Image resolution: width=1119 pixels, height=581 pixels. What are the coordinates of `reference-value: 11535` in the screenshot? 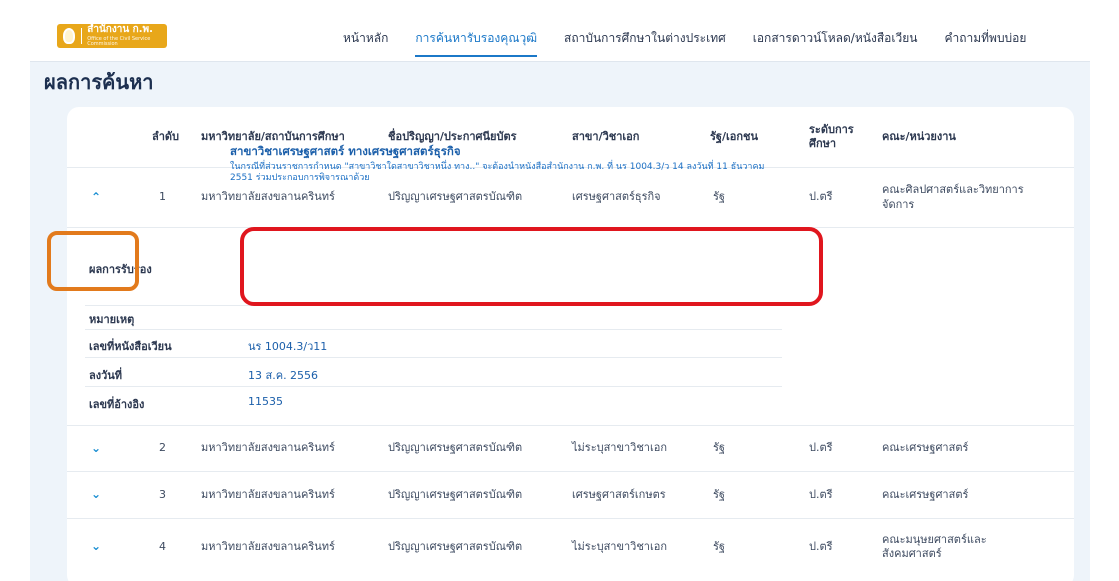 It's located at (265, 401).